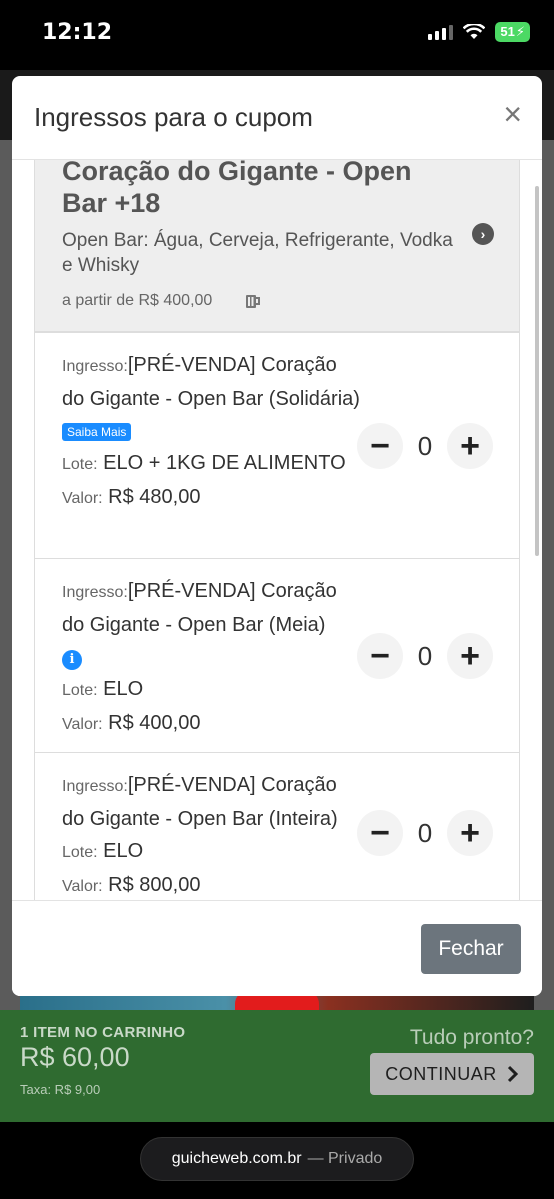 The width and height of the screenshot is (554, 1199). What do you see at coordinates (154, 885) in the screenshot?
I see `ticket-valor: R$ 800,00` at bounding box center [154, 885].